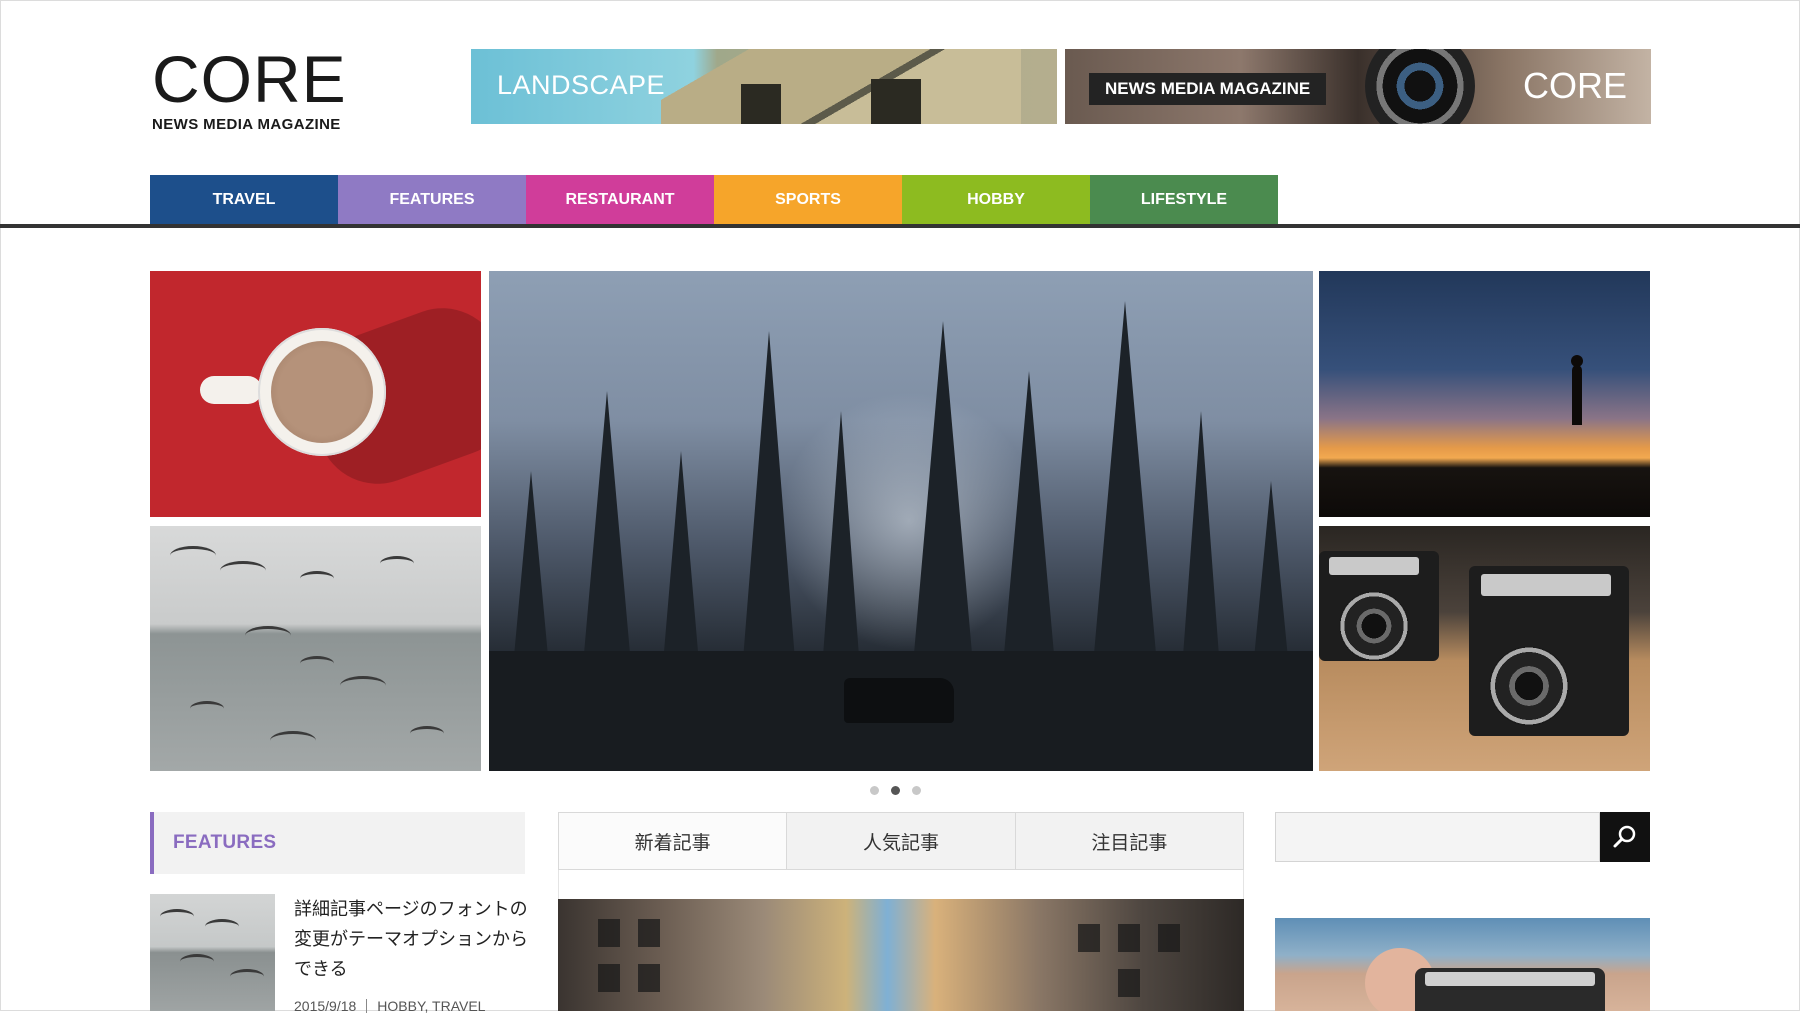  I want to click on banner-label: LANDSCAPE, so click(581, 85).